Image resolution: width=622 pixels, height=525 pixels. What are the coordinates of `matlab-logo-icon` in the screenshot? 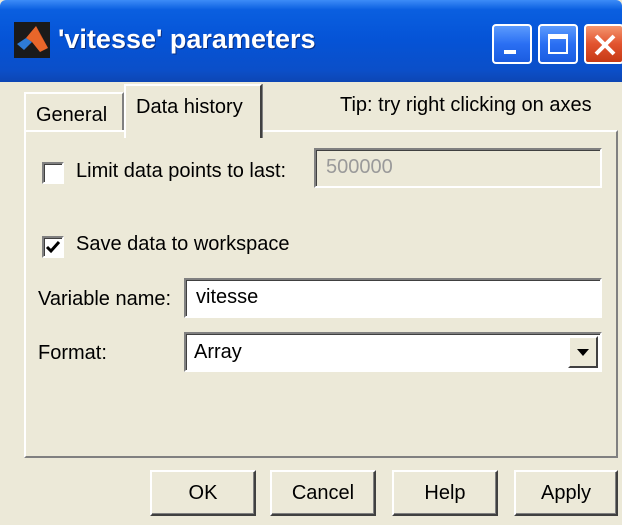 It's located at (32, 40).